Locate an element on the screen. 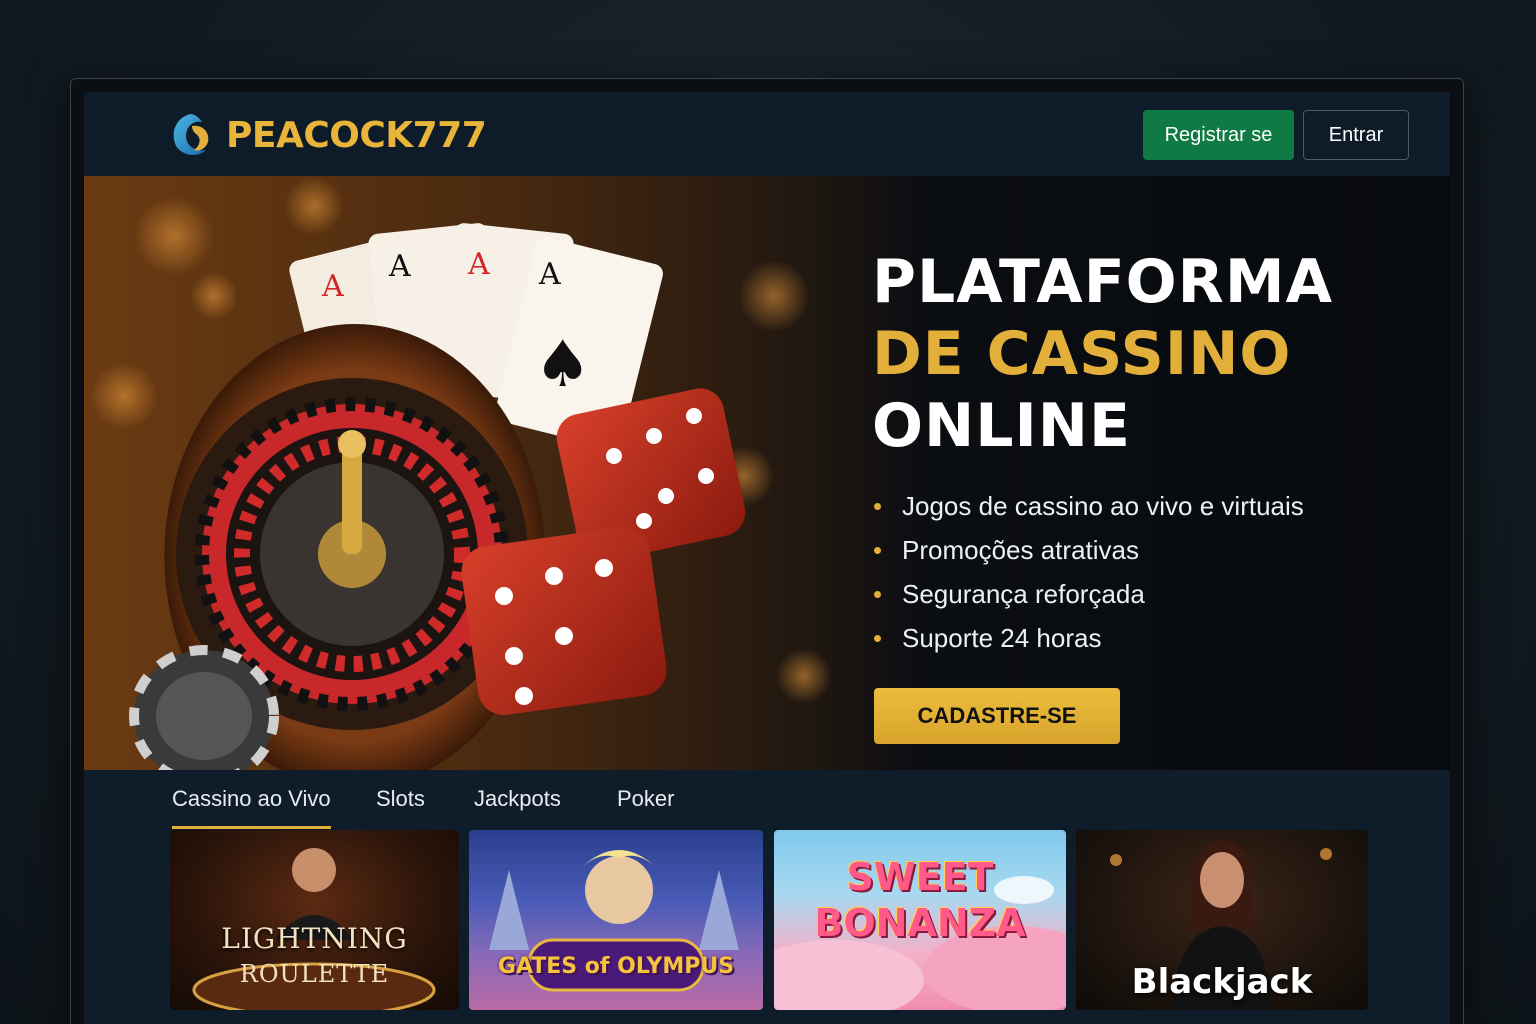  feature-item: Segurança reforçada is located at coordinates (1089, 594).